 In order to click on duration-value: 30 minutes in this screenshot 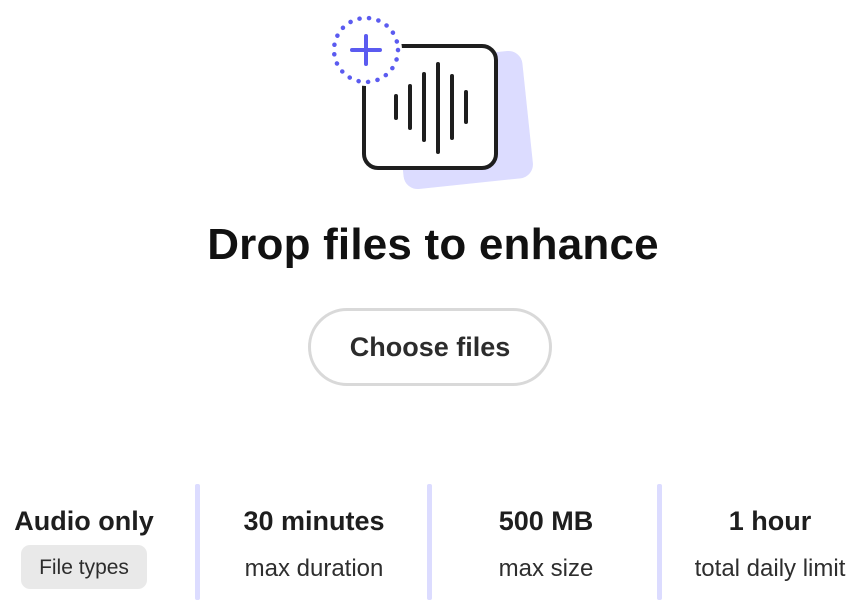, I will do `click(314, 521)`.